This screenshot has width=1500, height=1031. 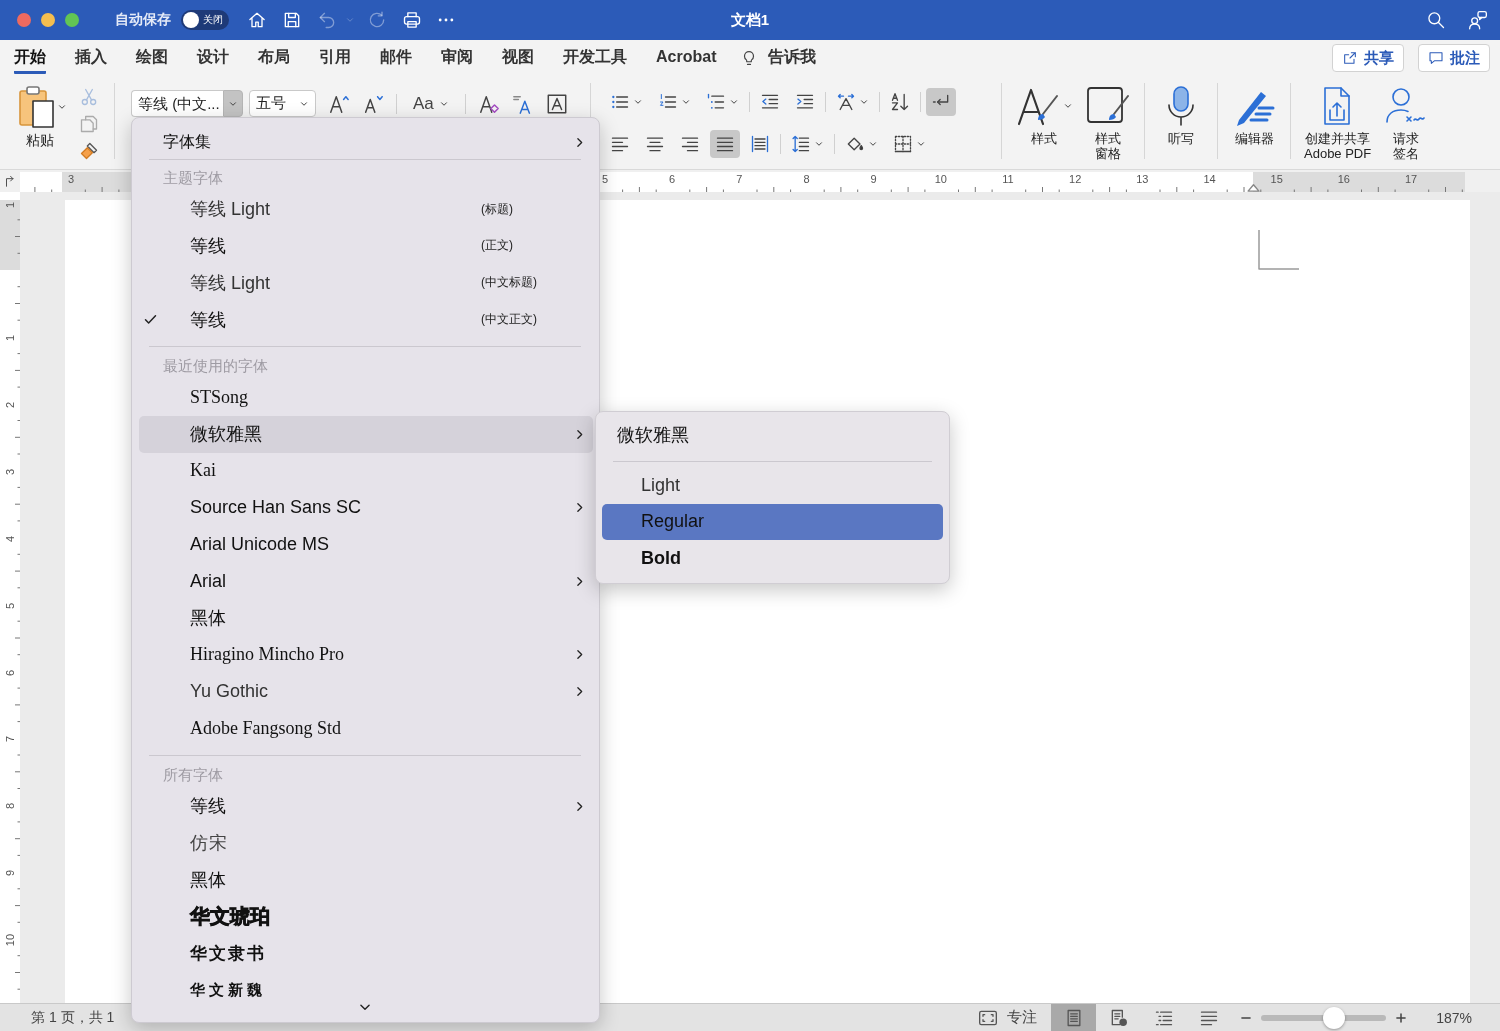 I want to click on menu-item: 华文新魏, so click(x=366, y=990).